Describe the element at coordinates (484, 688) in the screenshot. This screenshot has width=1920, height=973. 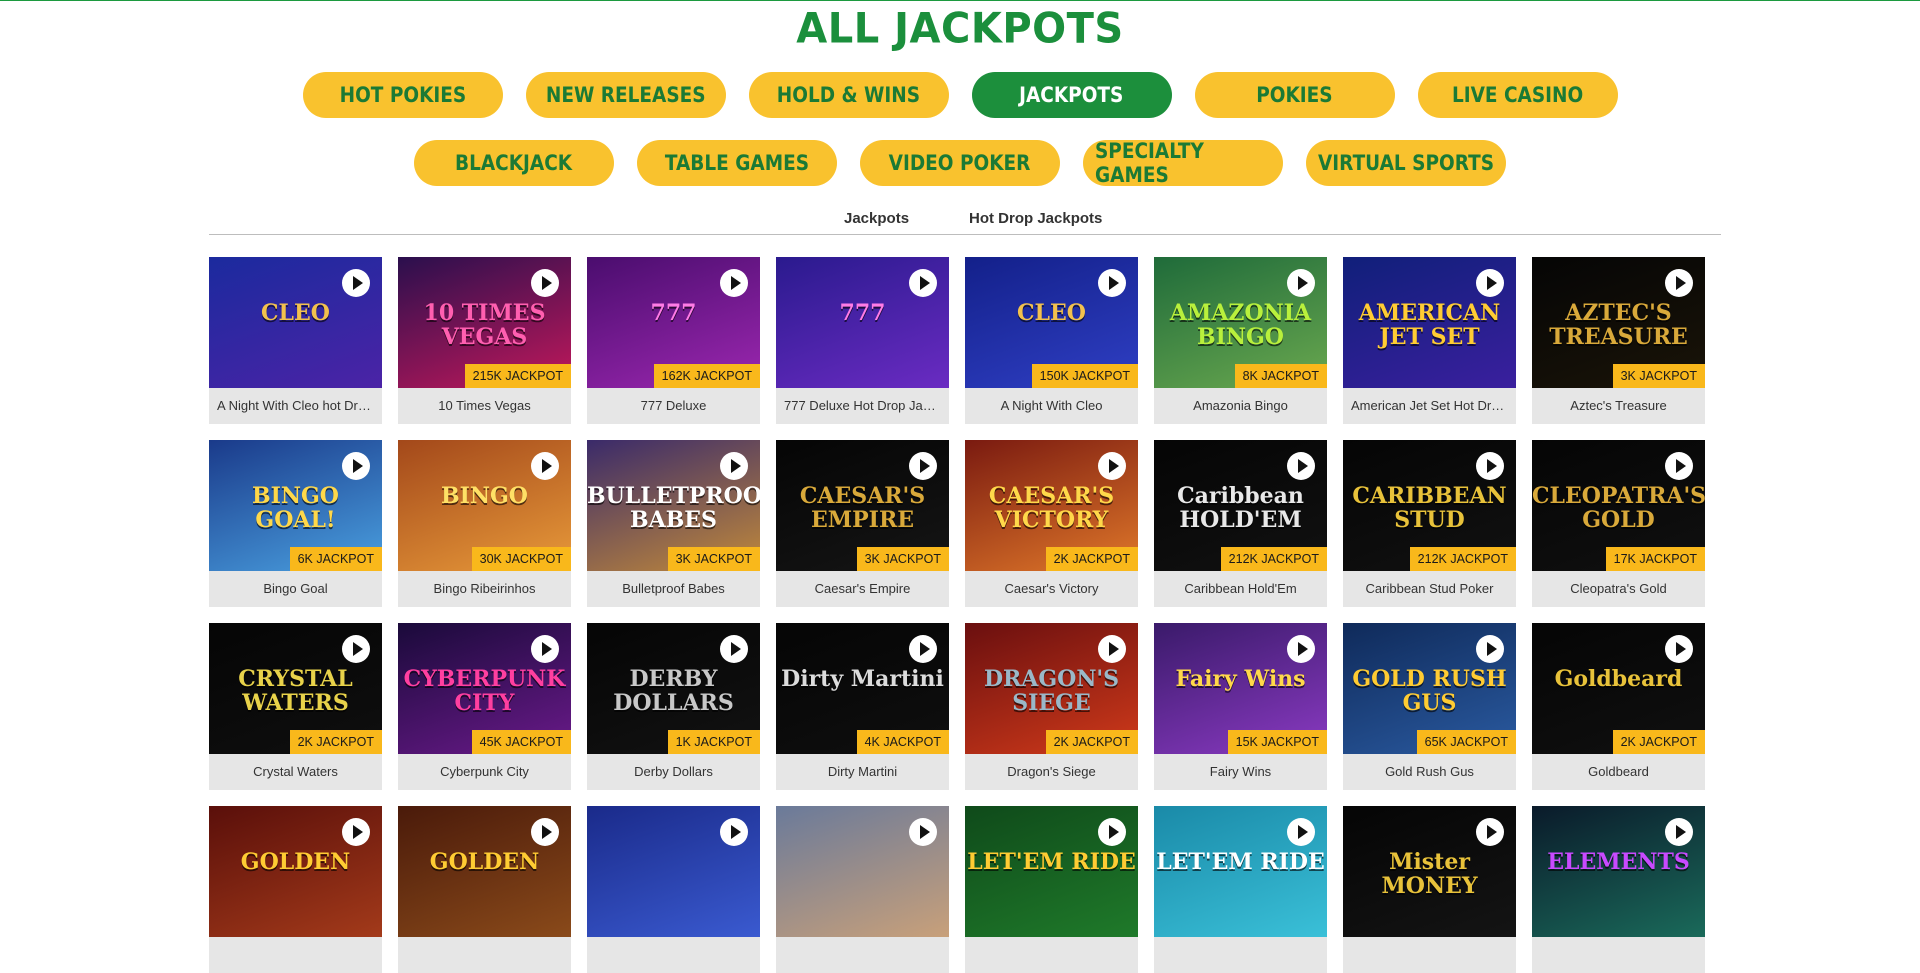
I see `game-thumbnail: CYBERPUNK CITY 45K JACKPOT` at that location.